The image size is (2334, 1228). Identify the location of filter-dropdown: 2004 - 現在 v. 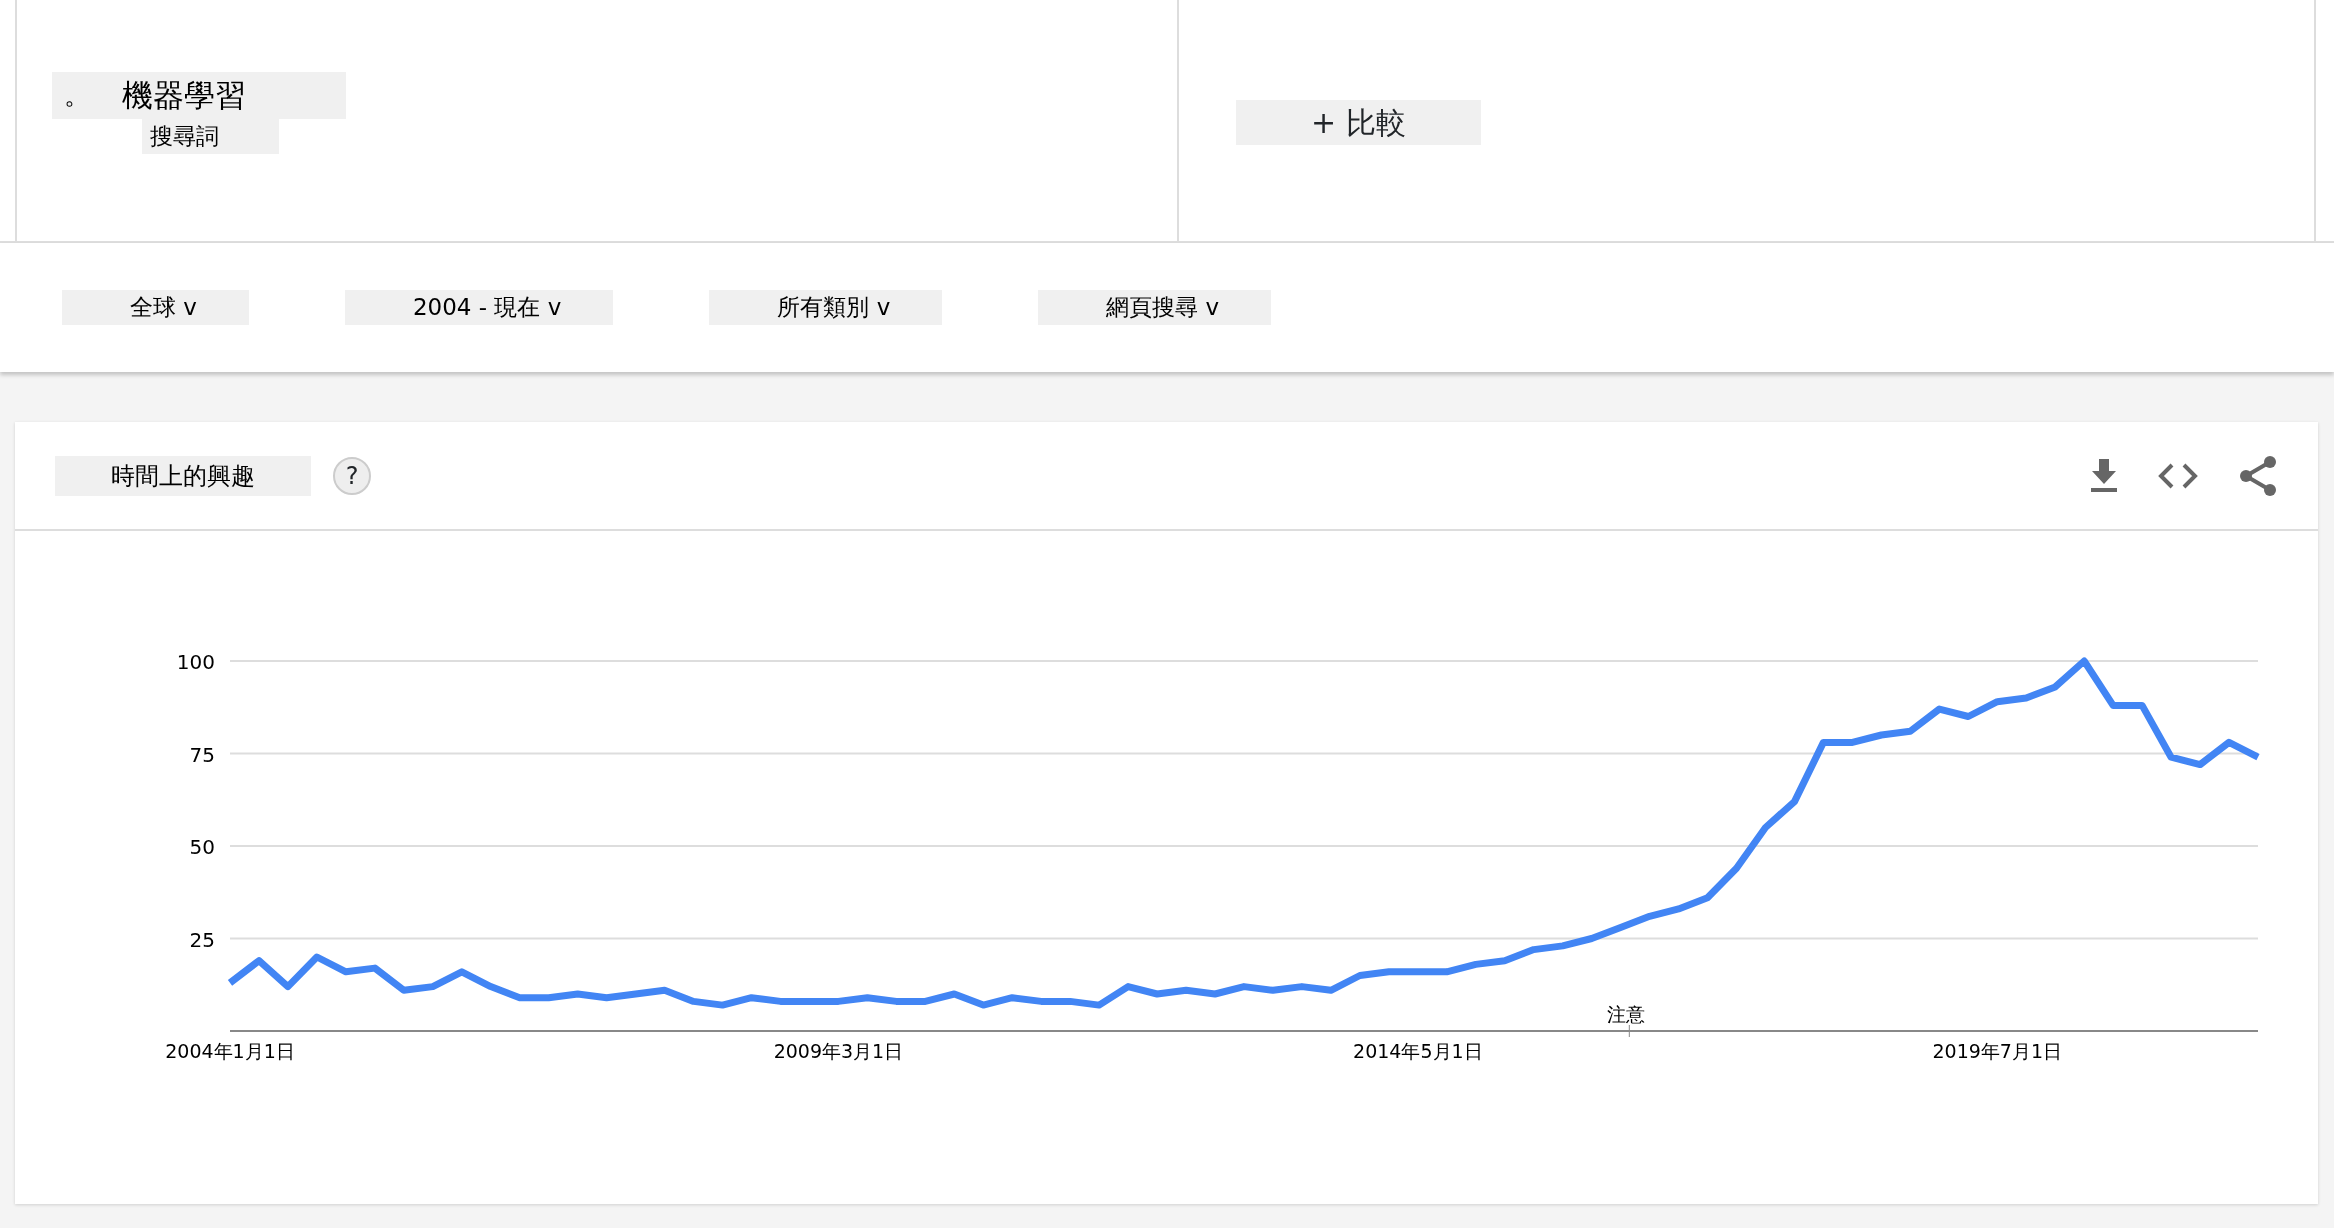
(479, 307).